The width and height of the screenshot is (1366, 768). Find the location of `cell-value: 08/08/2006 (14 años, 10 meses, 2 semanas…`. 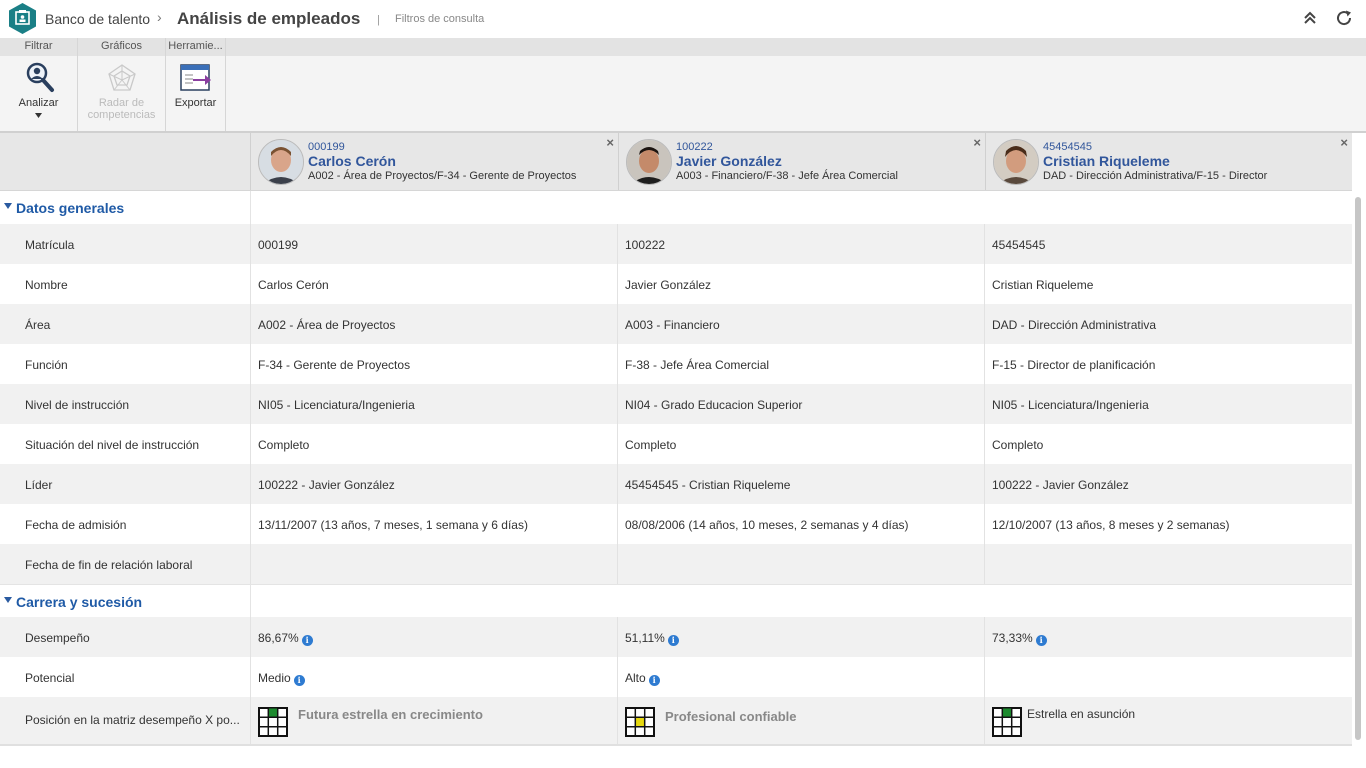

cell-value: 08/08/2006 (14 años, 10 meses, 2 semanas… is located at coordinates (767, 525).